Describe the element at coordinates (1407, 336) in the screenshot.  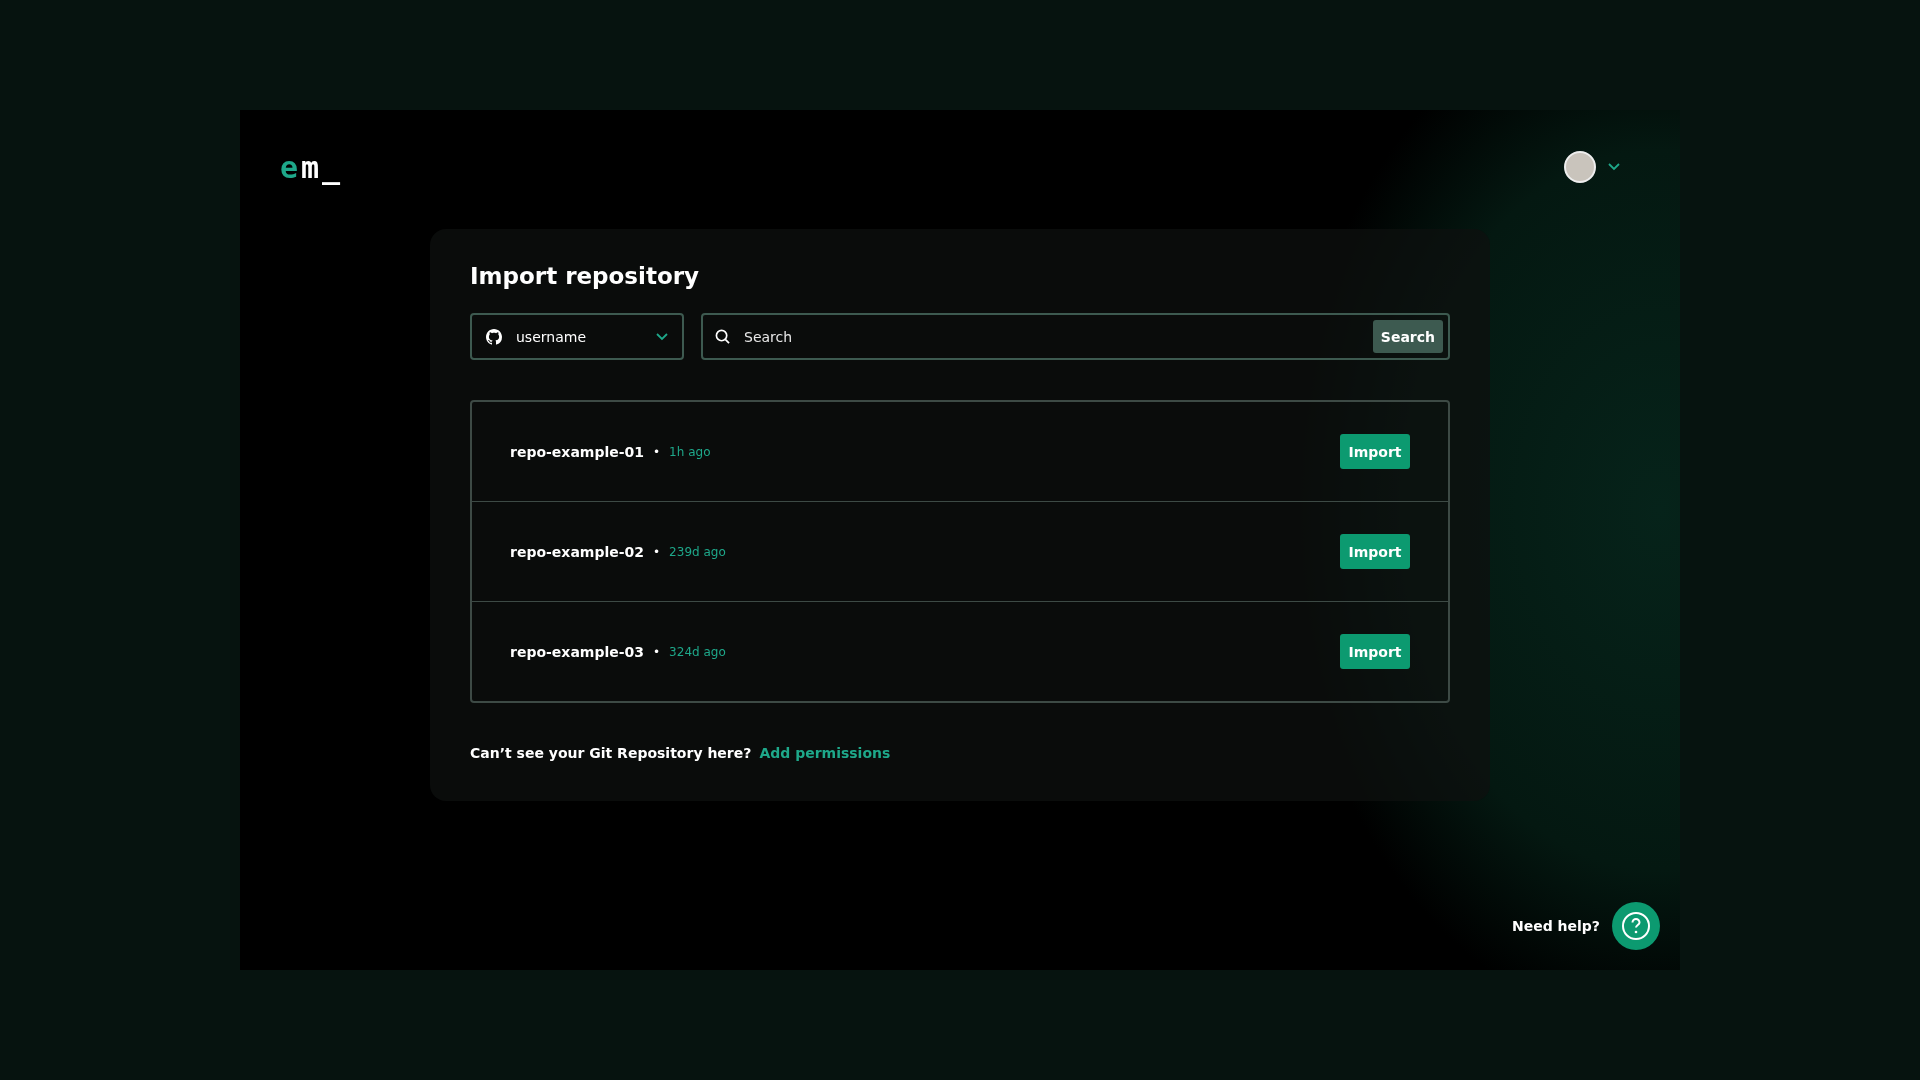
I see `search-button: Search` at that location.